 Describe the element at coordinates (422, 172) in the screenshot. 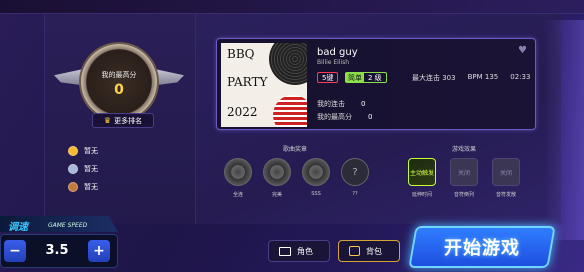

I see `effect-extend-time-toggle: 主动触发` at that location.